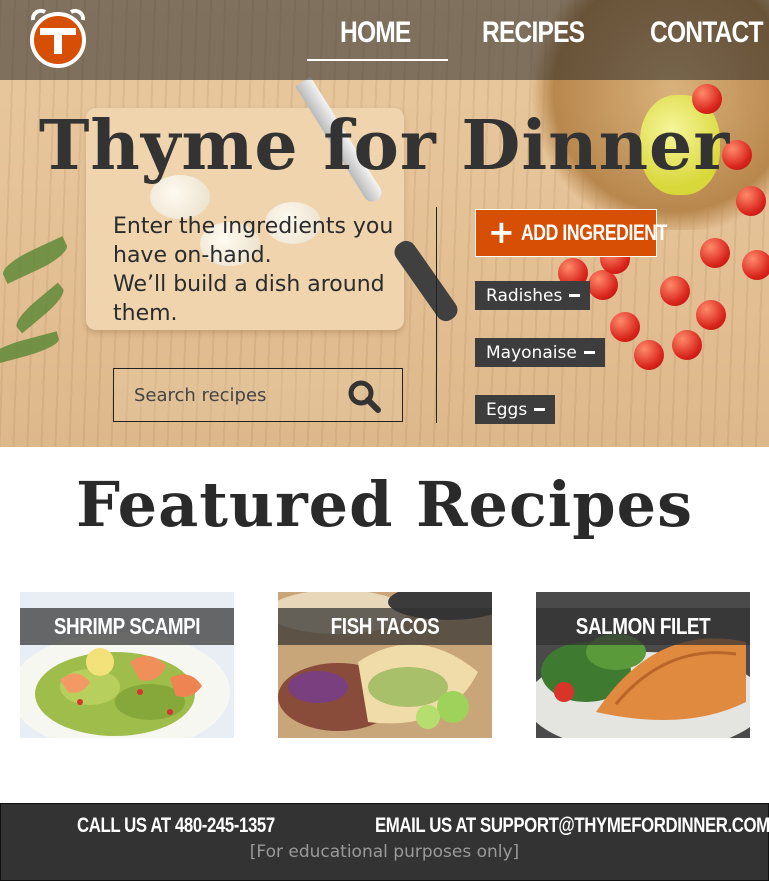  What do you see at coordinates (436, 315) in the screenshot?
I see `vertical-divider` at bounding box center [436, 315].